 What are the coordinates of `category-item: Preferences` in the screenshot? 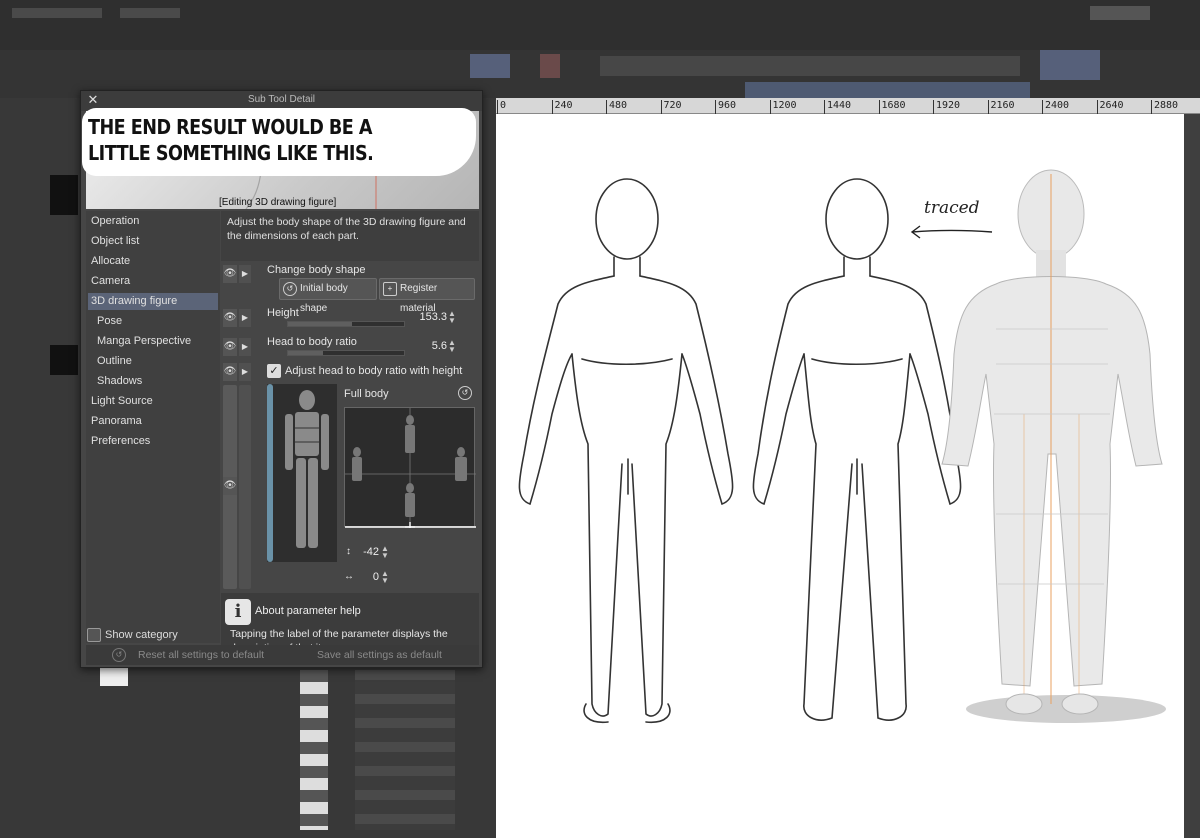 It's located at (153, 441).